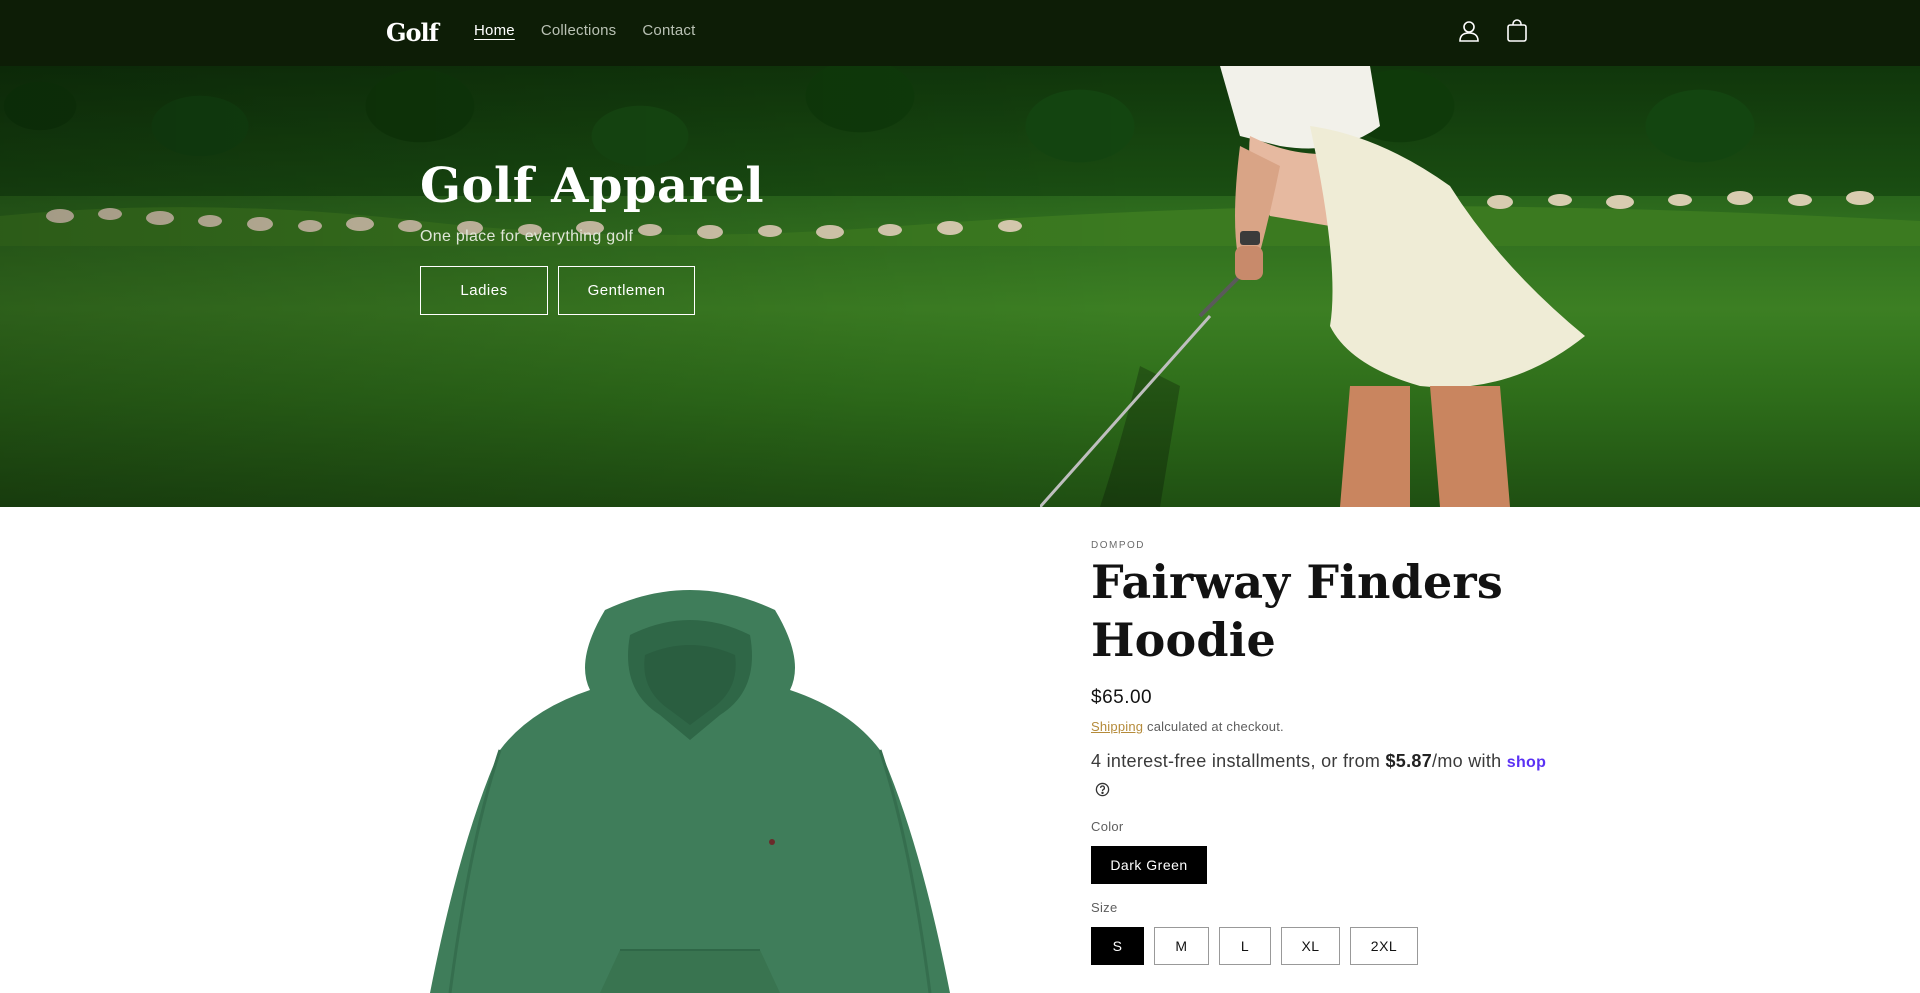  I want to click on site-logo: Golf, so click(412, 32).